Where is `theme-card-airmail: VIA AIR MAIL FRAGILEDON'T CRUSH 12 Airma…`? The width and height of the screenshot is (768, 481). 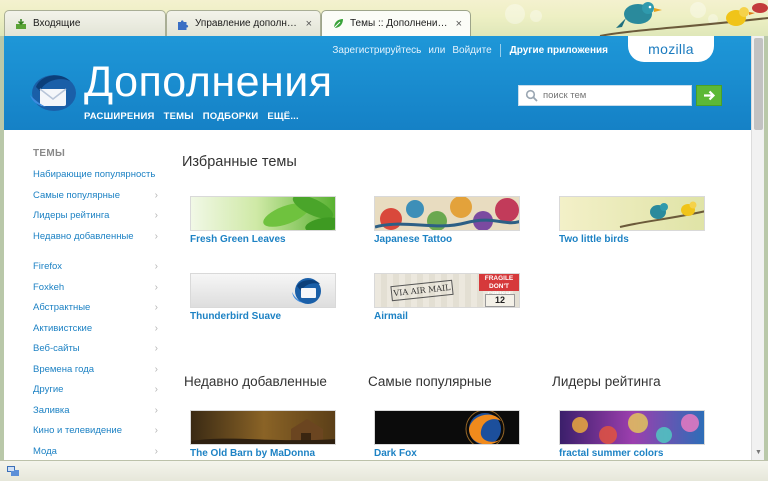
theme-card-airmail: VIA AIR MAIL FRAGILEDON'T CRUSH 12 Airma… is located at coordinates (447, 297).